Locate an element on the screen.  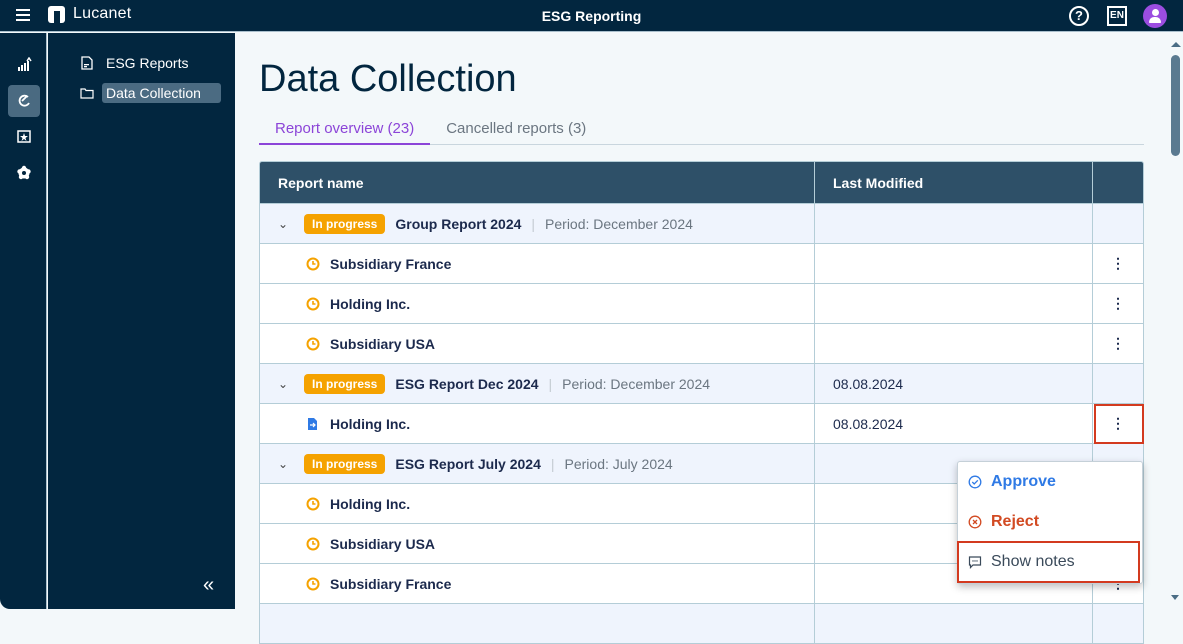
data-collection-icon is located at coordinates (24, 100).